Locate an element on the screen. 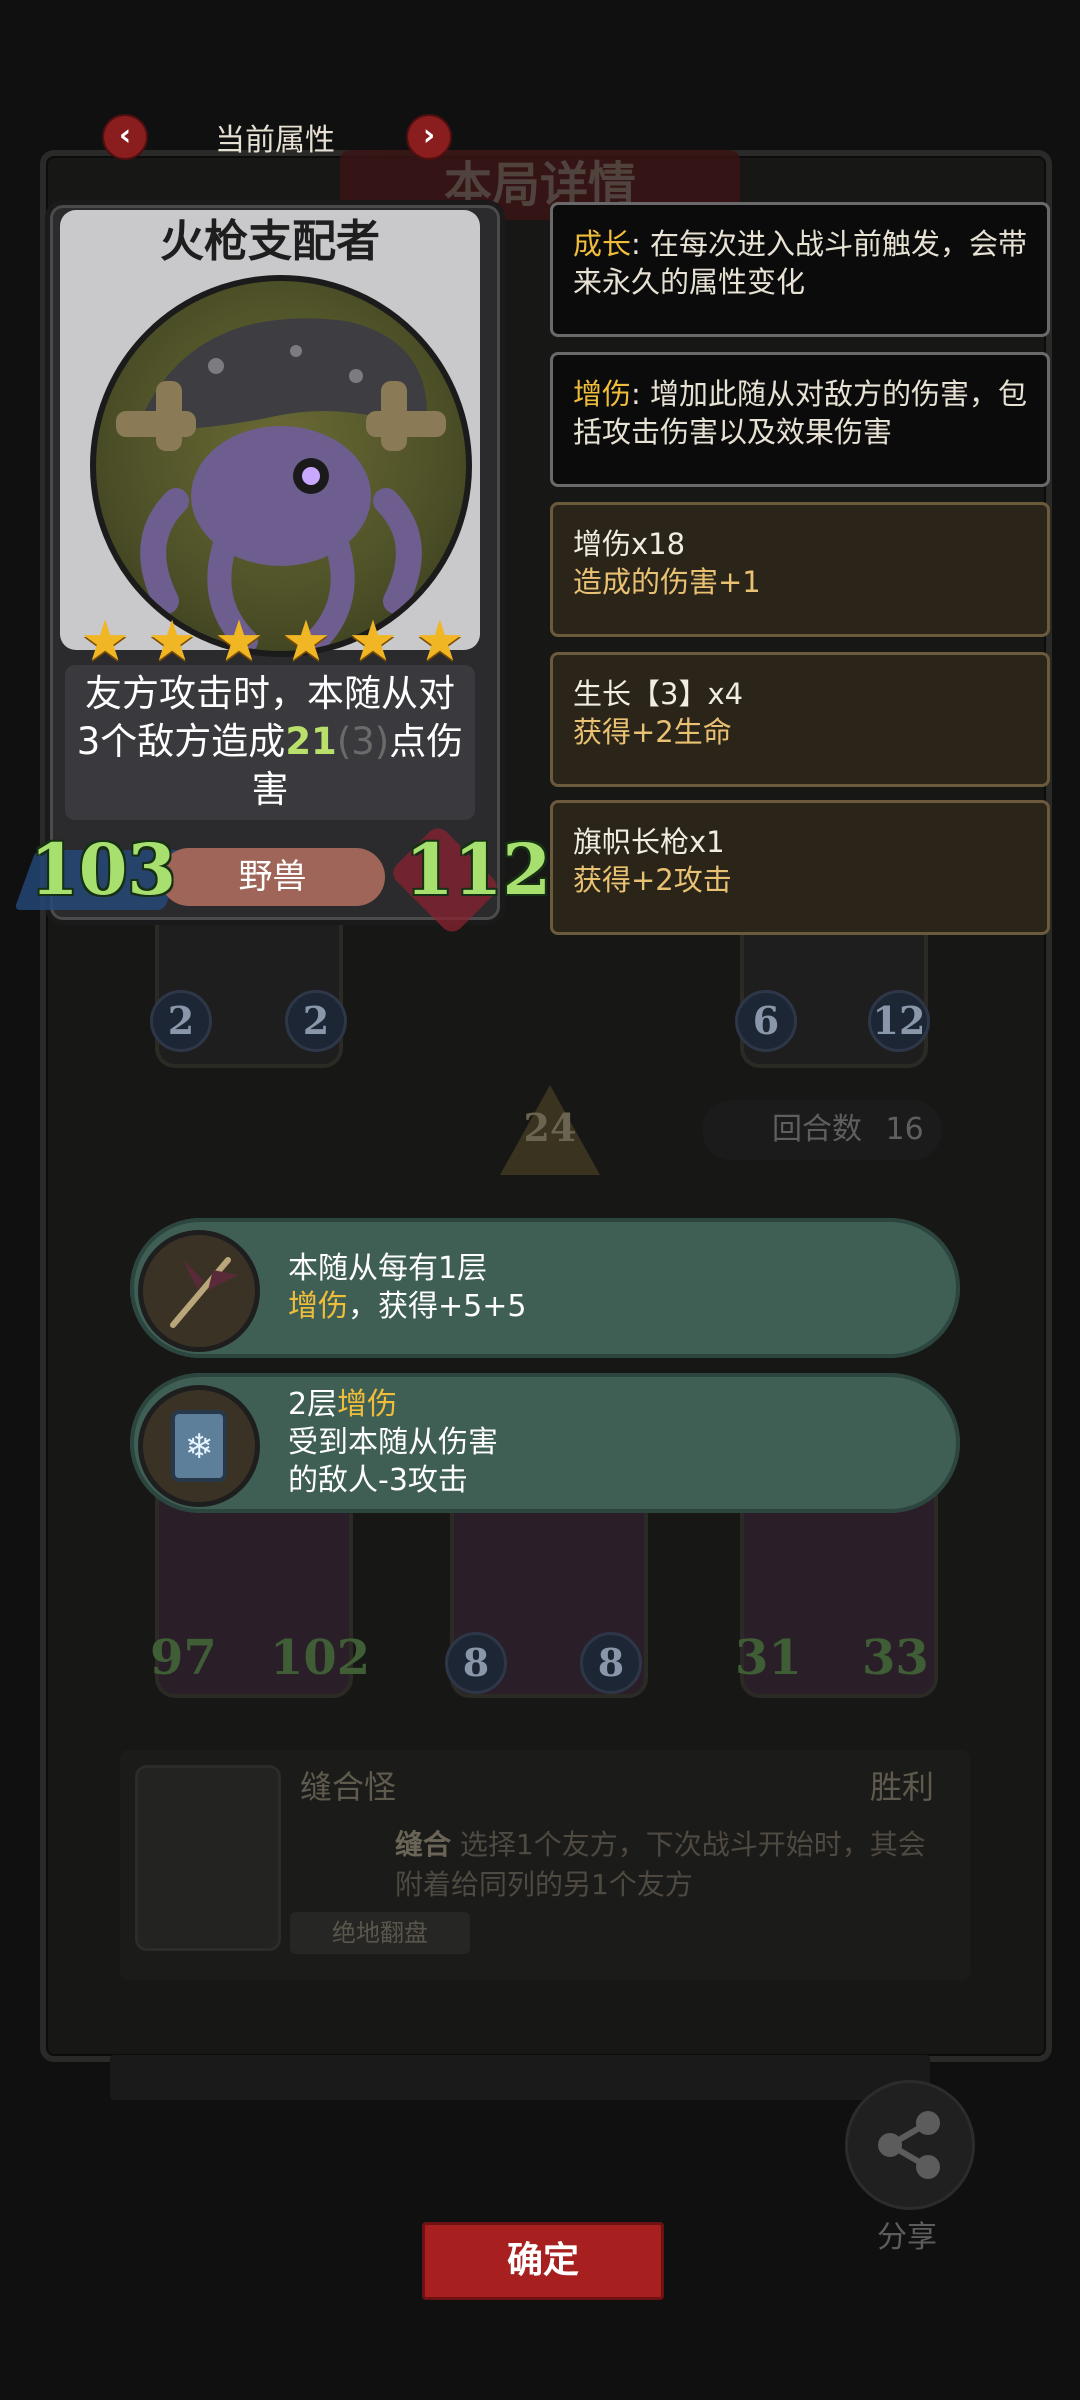 The image size is (1080, 2400). tooltip-text: 2层 is located at coordinates (313, 1404).